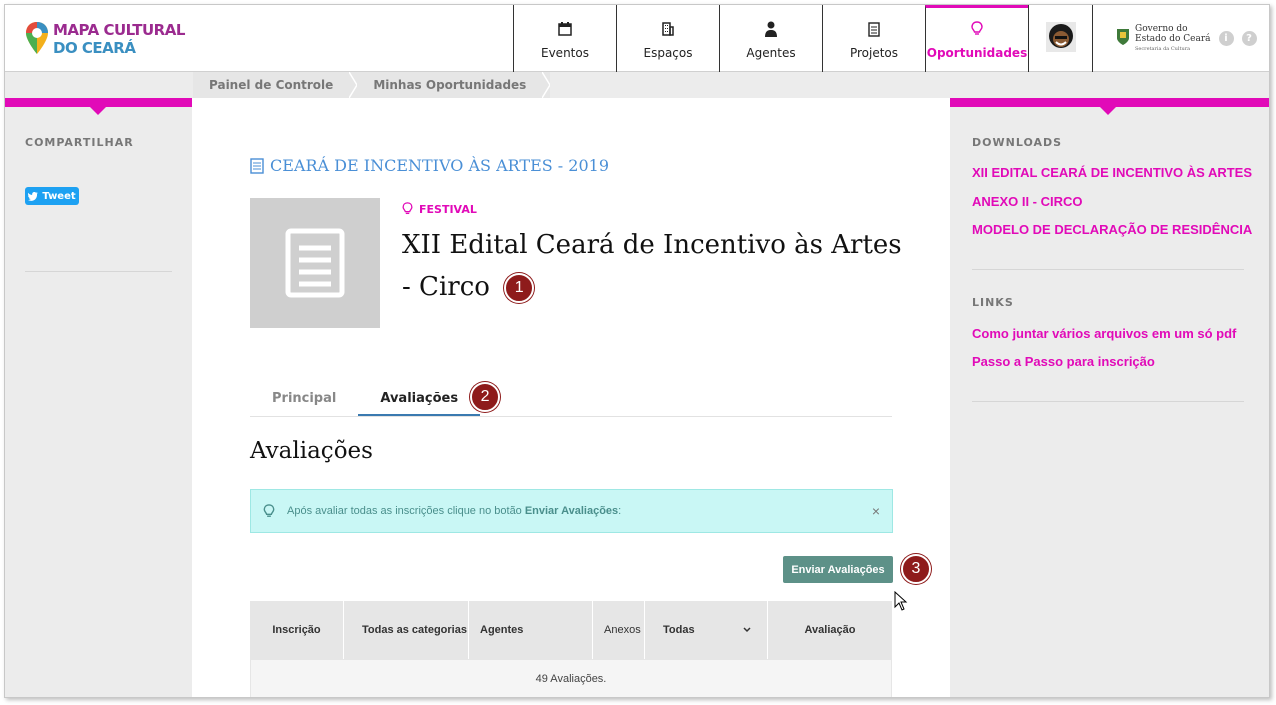 This screenshot has width=1276, height=705. I want to click on nav-label: Eventos, so click(565, 53).